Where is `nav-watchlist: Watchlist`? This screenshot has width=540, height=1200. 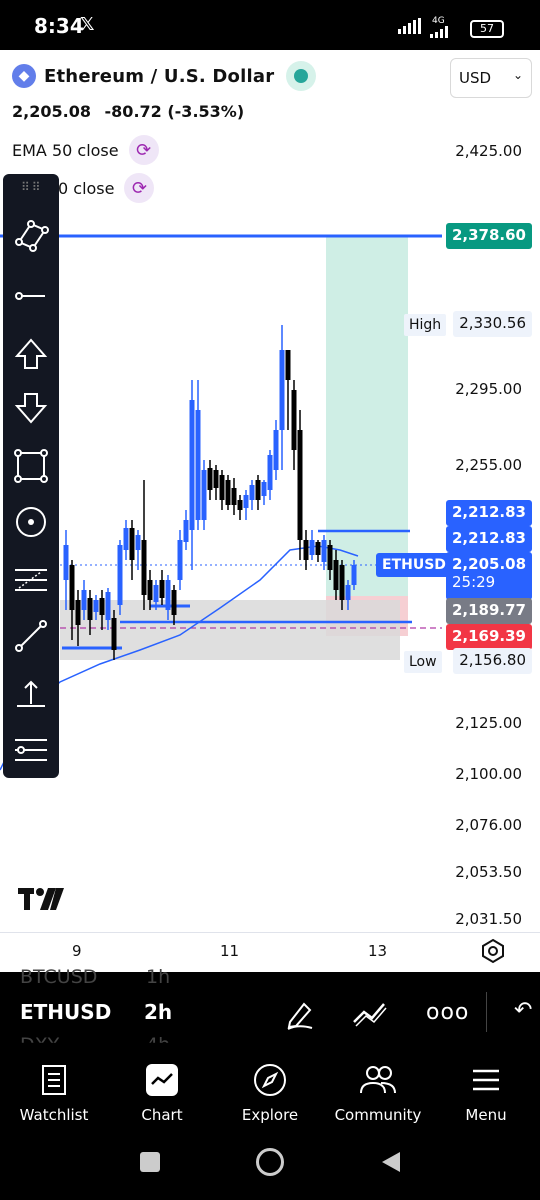
nav-watchlist: Watchlist is located at coordinates (54, 1092).